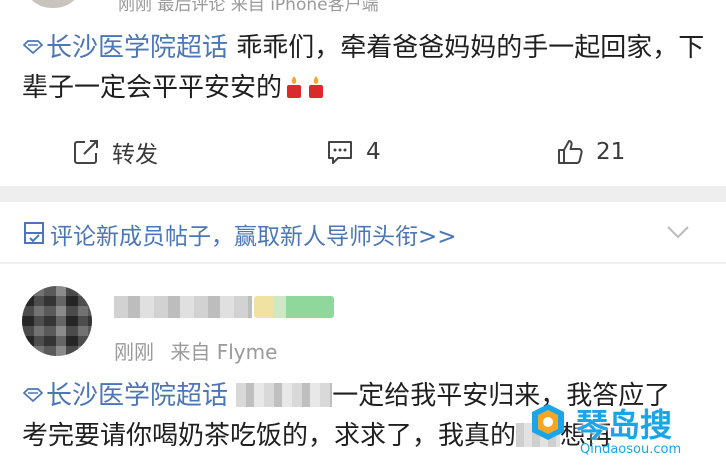 This screenshot has width=726, height=465. I want to click on thumbs-up-icon, so click(570, 152).